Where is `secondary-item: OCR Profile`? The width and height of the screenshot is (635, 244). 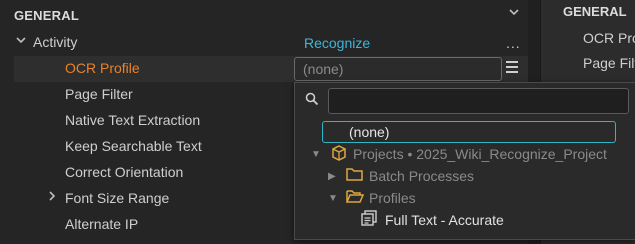
secondary-item: OCR Profile is located at coordinates (609, 38).